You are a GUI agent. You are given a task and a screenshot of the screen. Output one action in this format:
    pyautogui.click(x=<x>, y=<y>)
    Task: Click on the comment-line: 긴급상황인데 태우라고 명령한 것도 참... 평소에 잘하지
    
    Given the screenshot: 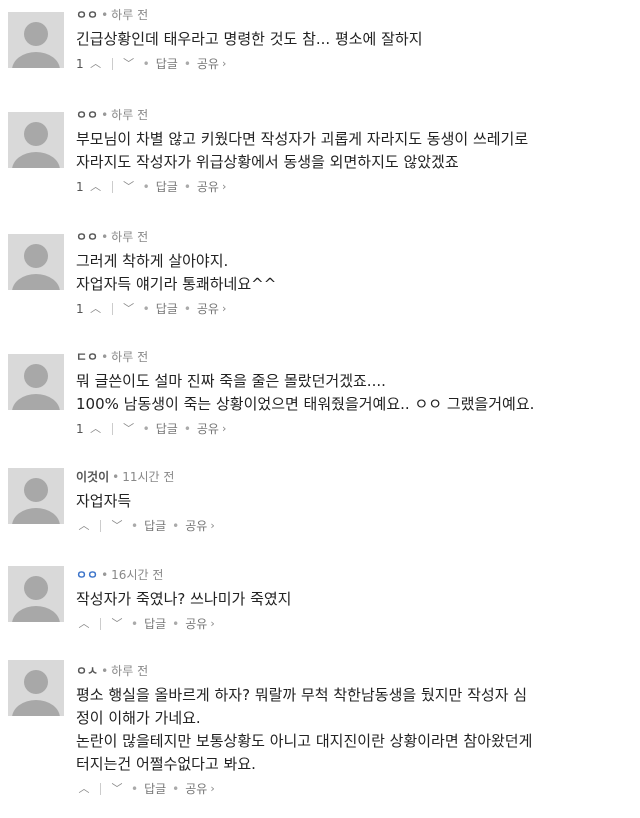 What is the action you would take?
    pyautogui.click(x=249, y=39)
    